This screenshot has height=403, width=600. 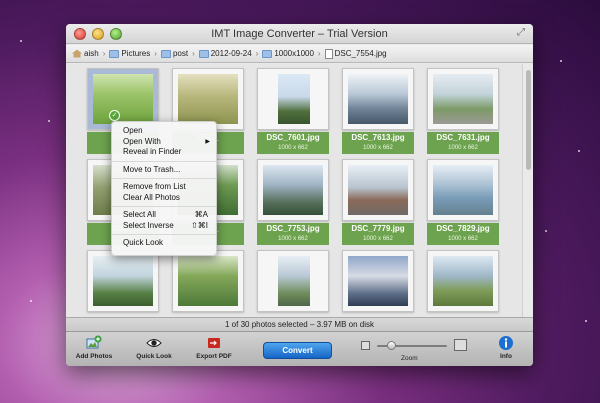 I want to click on zoom-slider-thumb, so click(x=391, y=345).